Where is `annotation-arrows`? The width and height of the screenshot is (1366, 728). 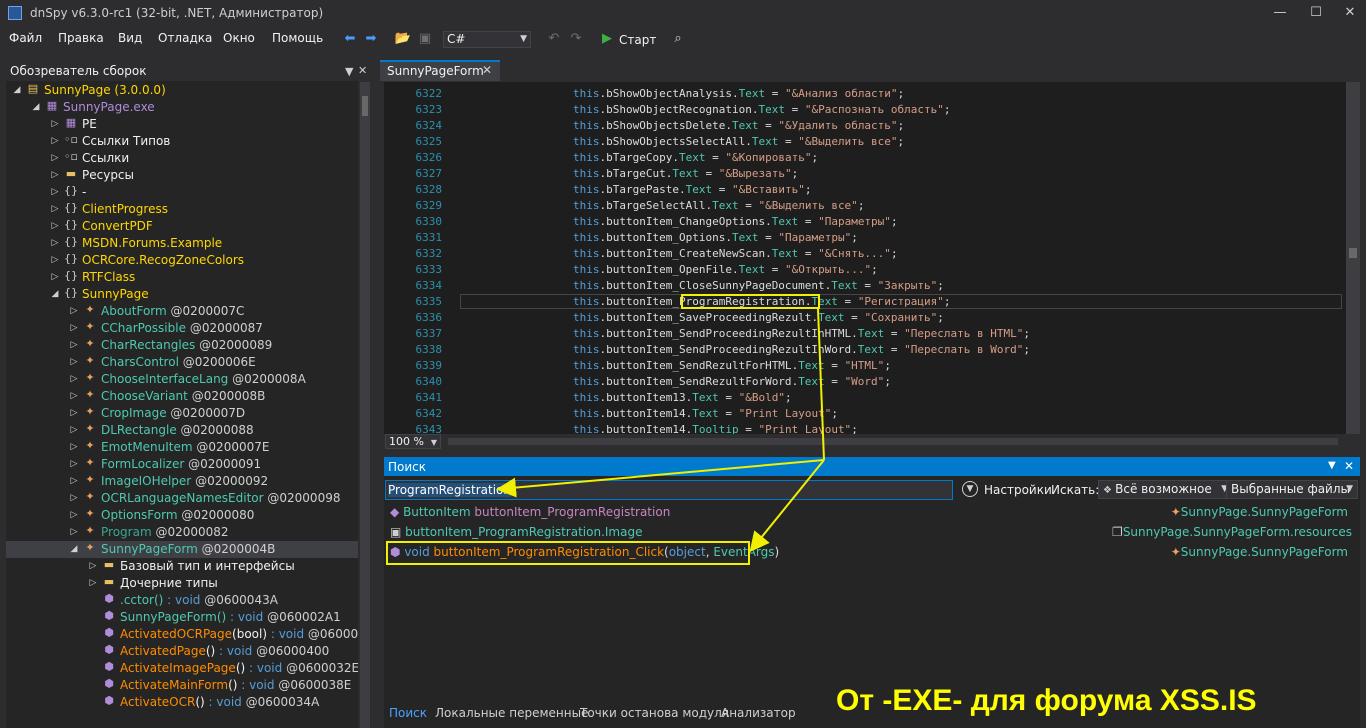
annotation-arrows is located at coordinates (660, 430).